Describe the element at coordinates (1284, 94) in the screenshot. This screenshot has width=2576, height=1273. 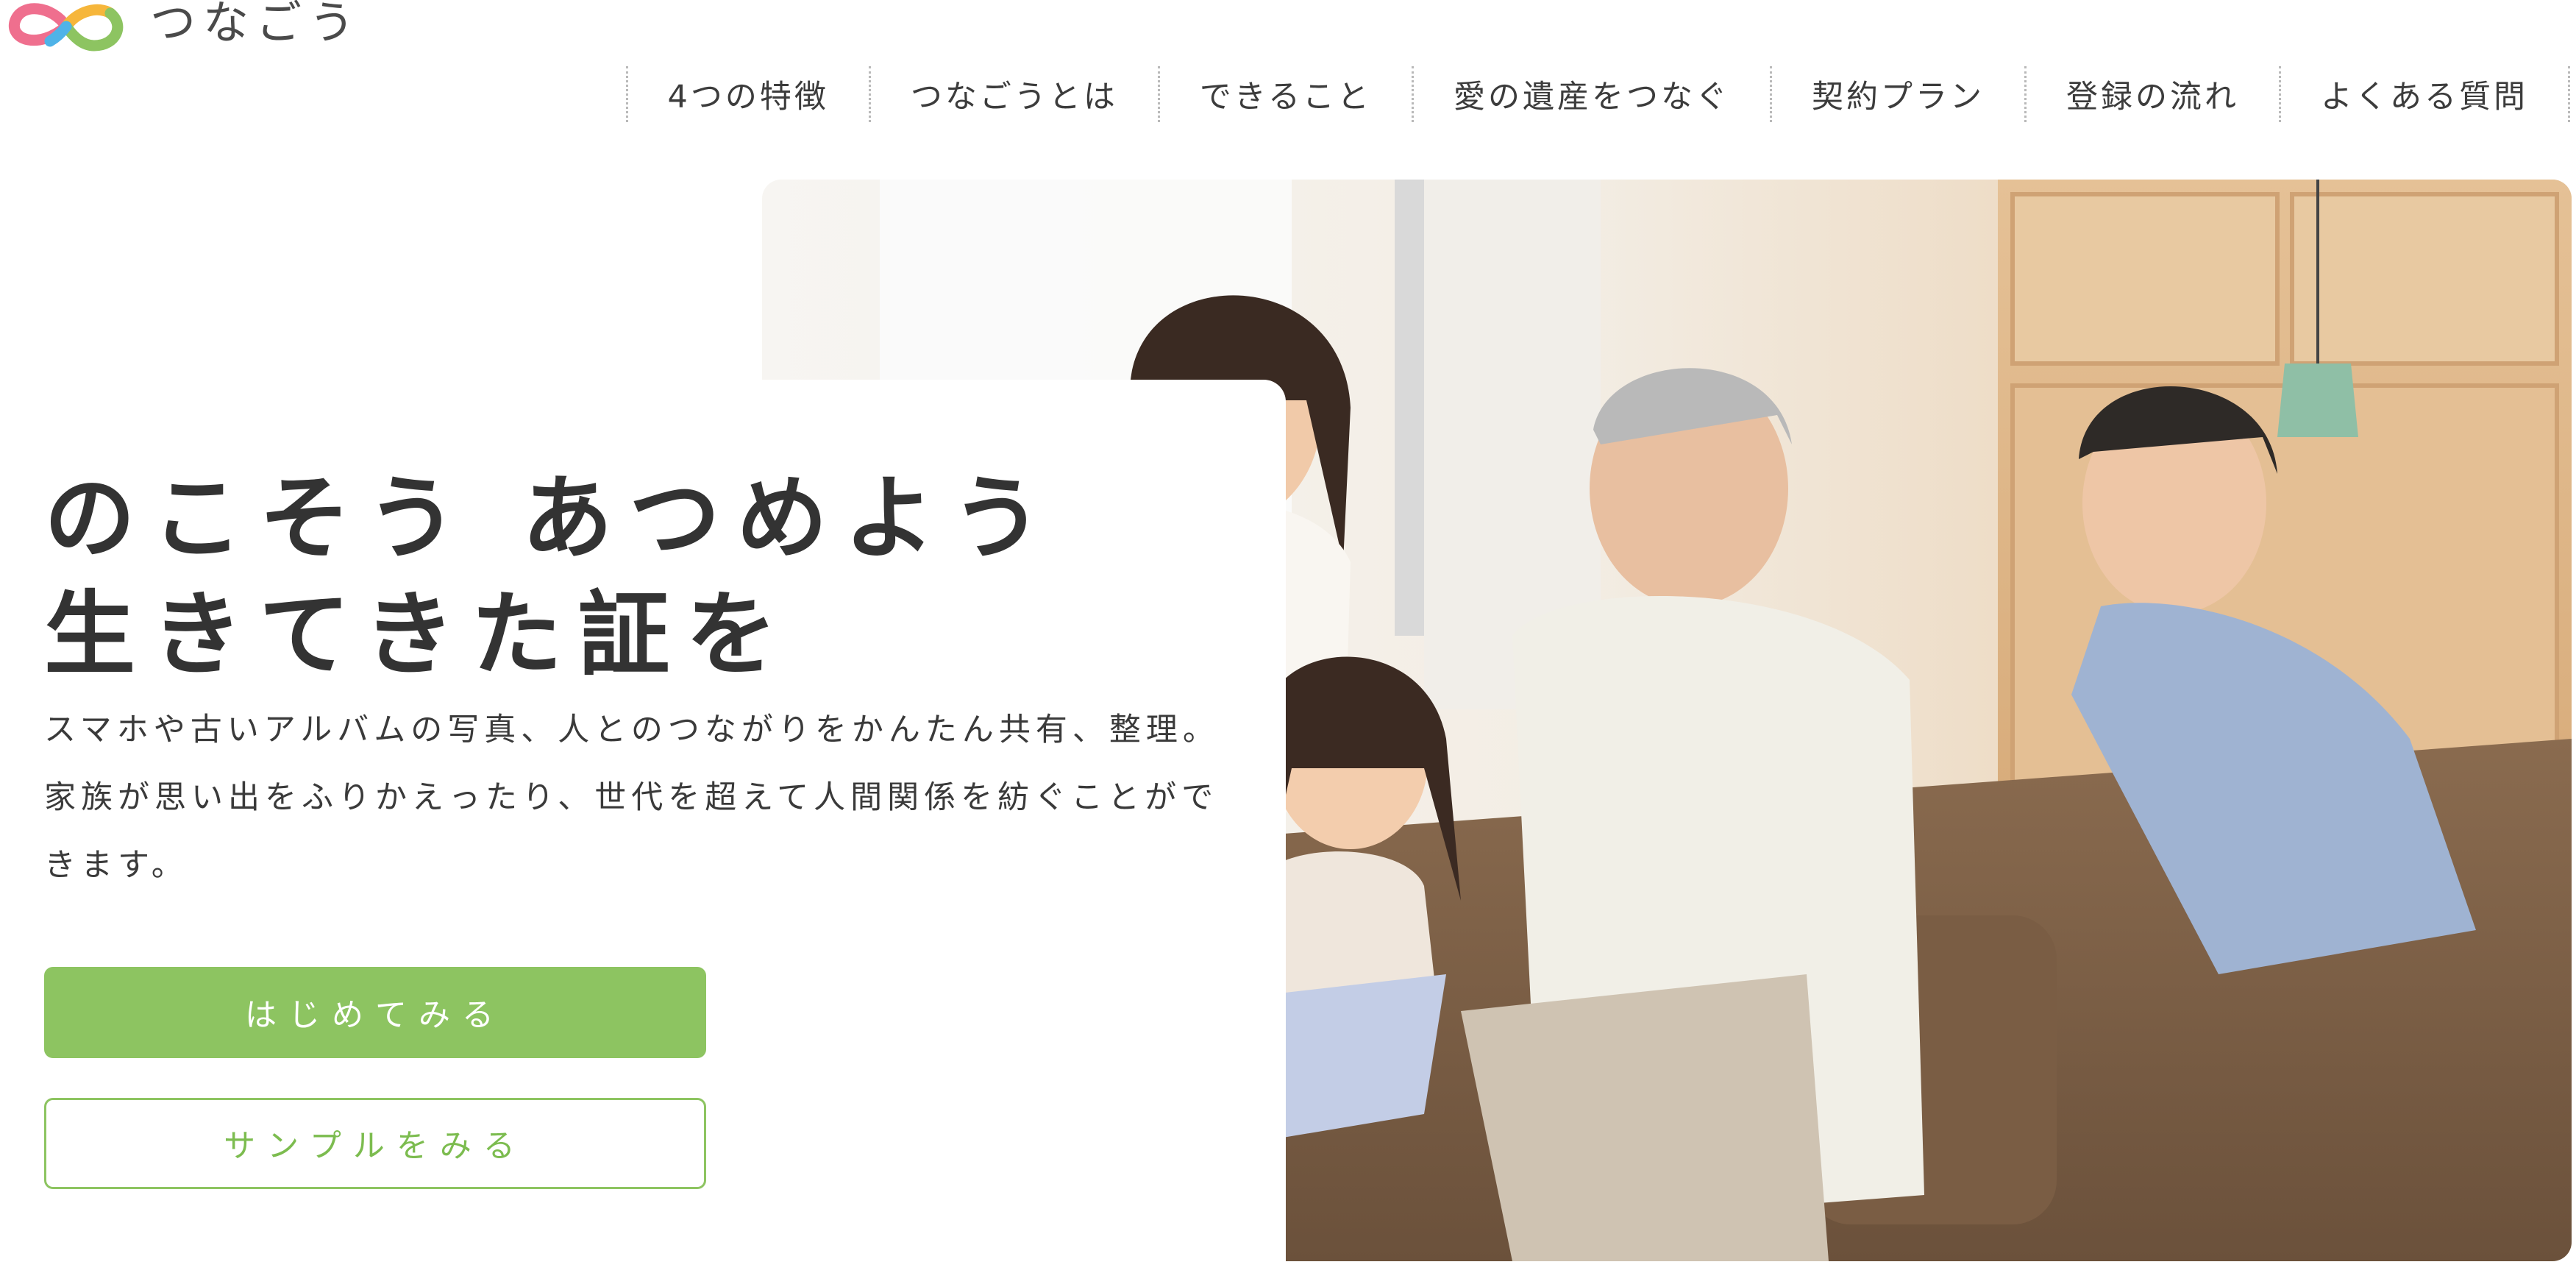
I see `nav-item-capabilities: できること` at that location.